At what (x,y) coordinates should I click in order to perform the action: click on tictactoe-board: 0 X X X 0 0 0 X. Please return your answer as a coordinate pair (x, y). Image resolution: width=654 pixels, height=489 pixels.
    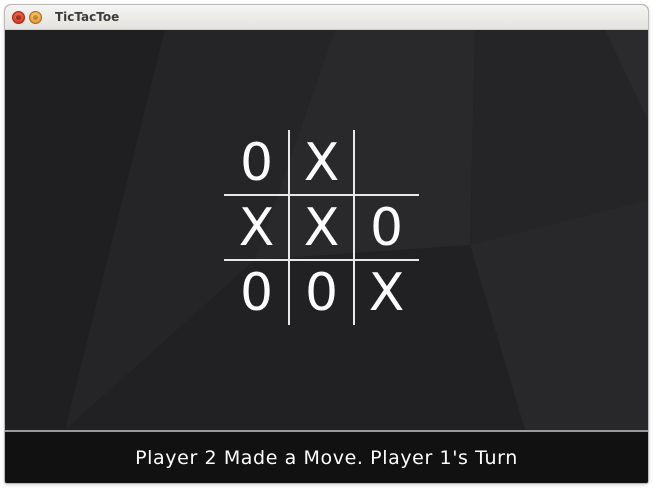
    Looking at the image, I should click on (321, 227).